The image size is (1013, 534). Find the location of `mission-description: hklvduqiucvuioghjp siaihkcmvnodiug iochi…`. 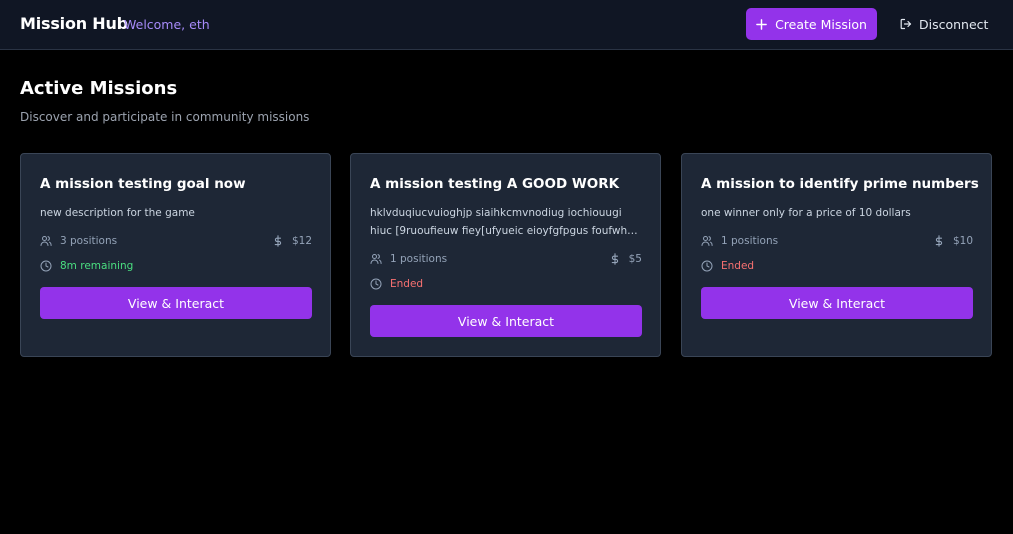

mission-description: hklvduqiucvuioghjp siaihkcmvnodiug iochi… is located at coordinates (501, 222).